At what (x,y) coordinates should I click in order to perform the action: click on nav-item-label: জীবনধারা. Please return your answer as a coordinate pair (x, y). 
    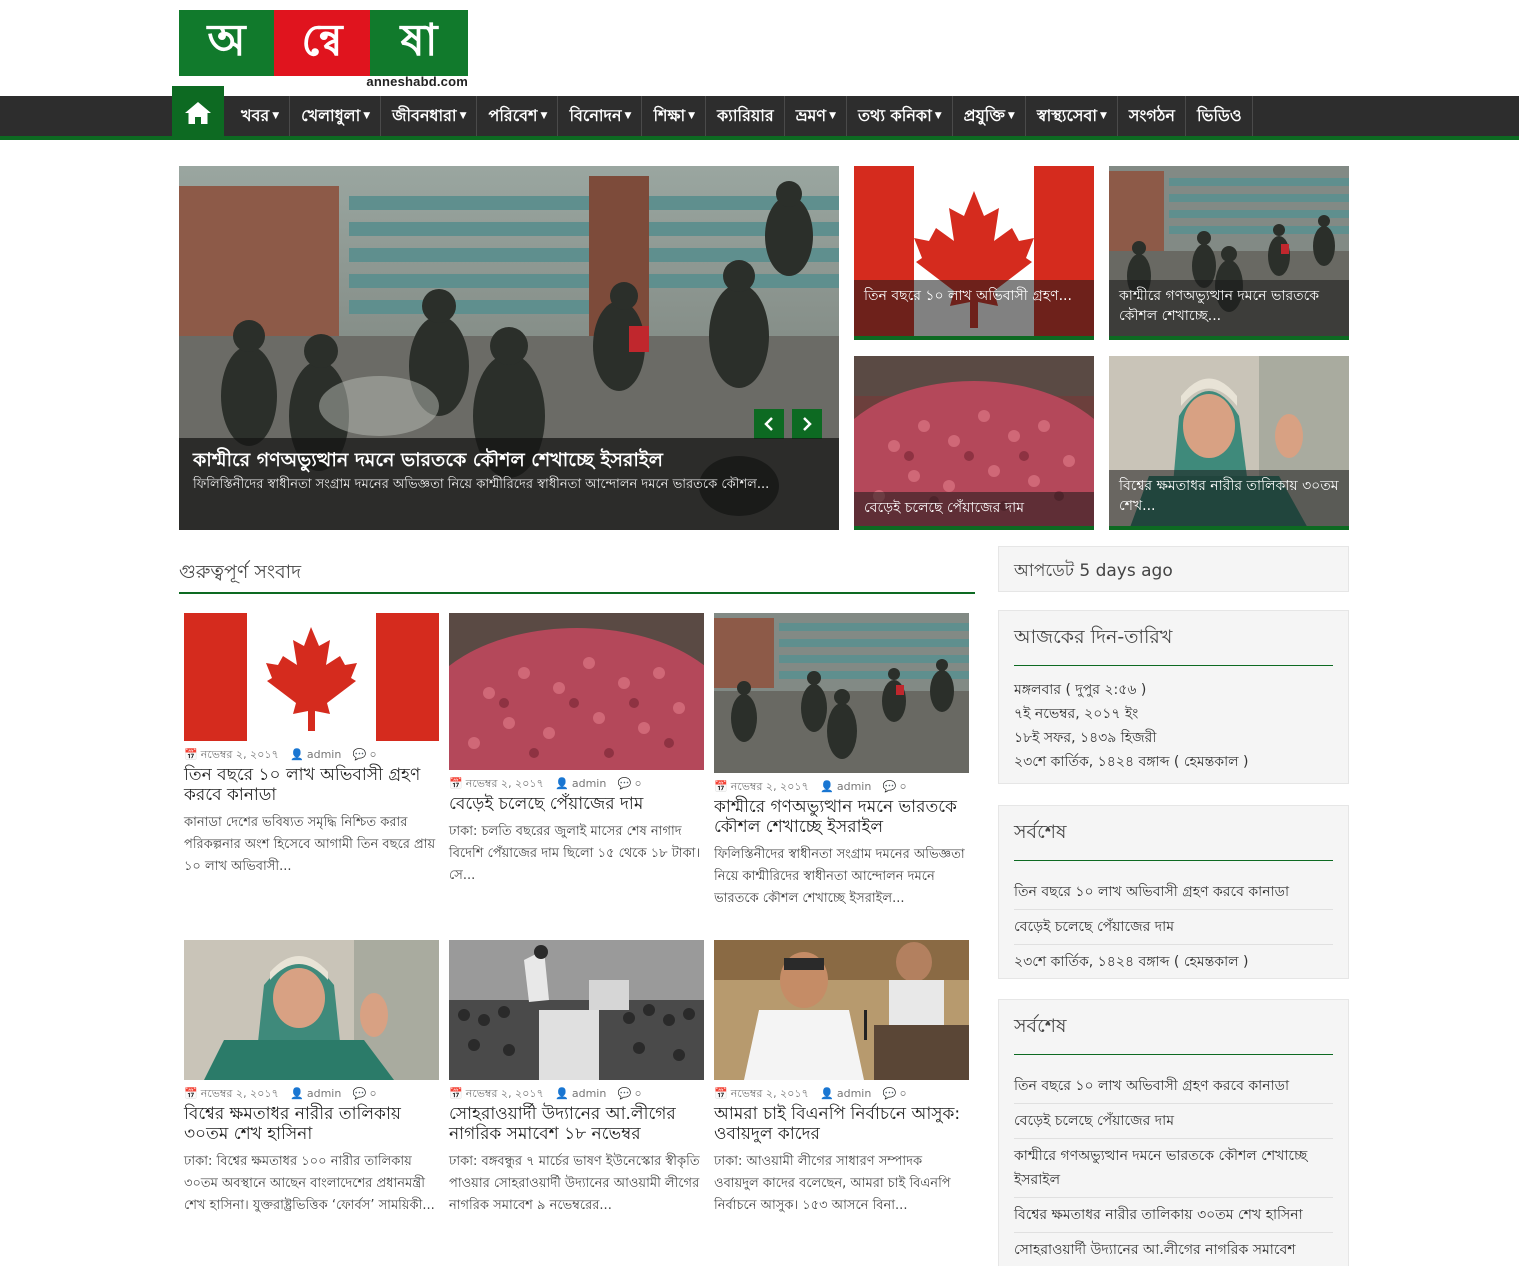
    Looking at the image, I should click on (424, 115).